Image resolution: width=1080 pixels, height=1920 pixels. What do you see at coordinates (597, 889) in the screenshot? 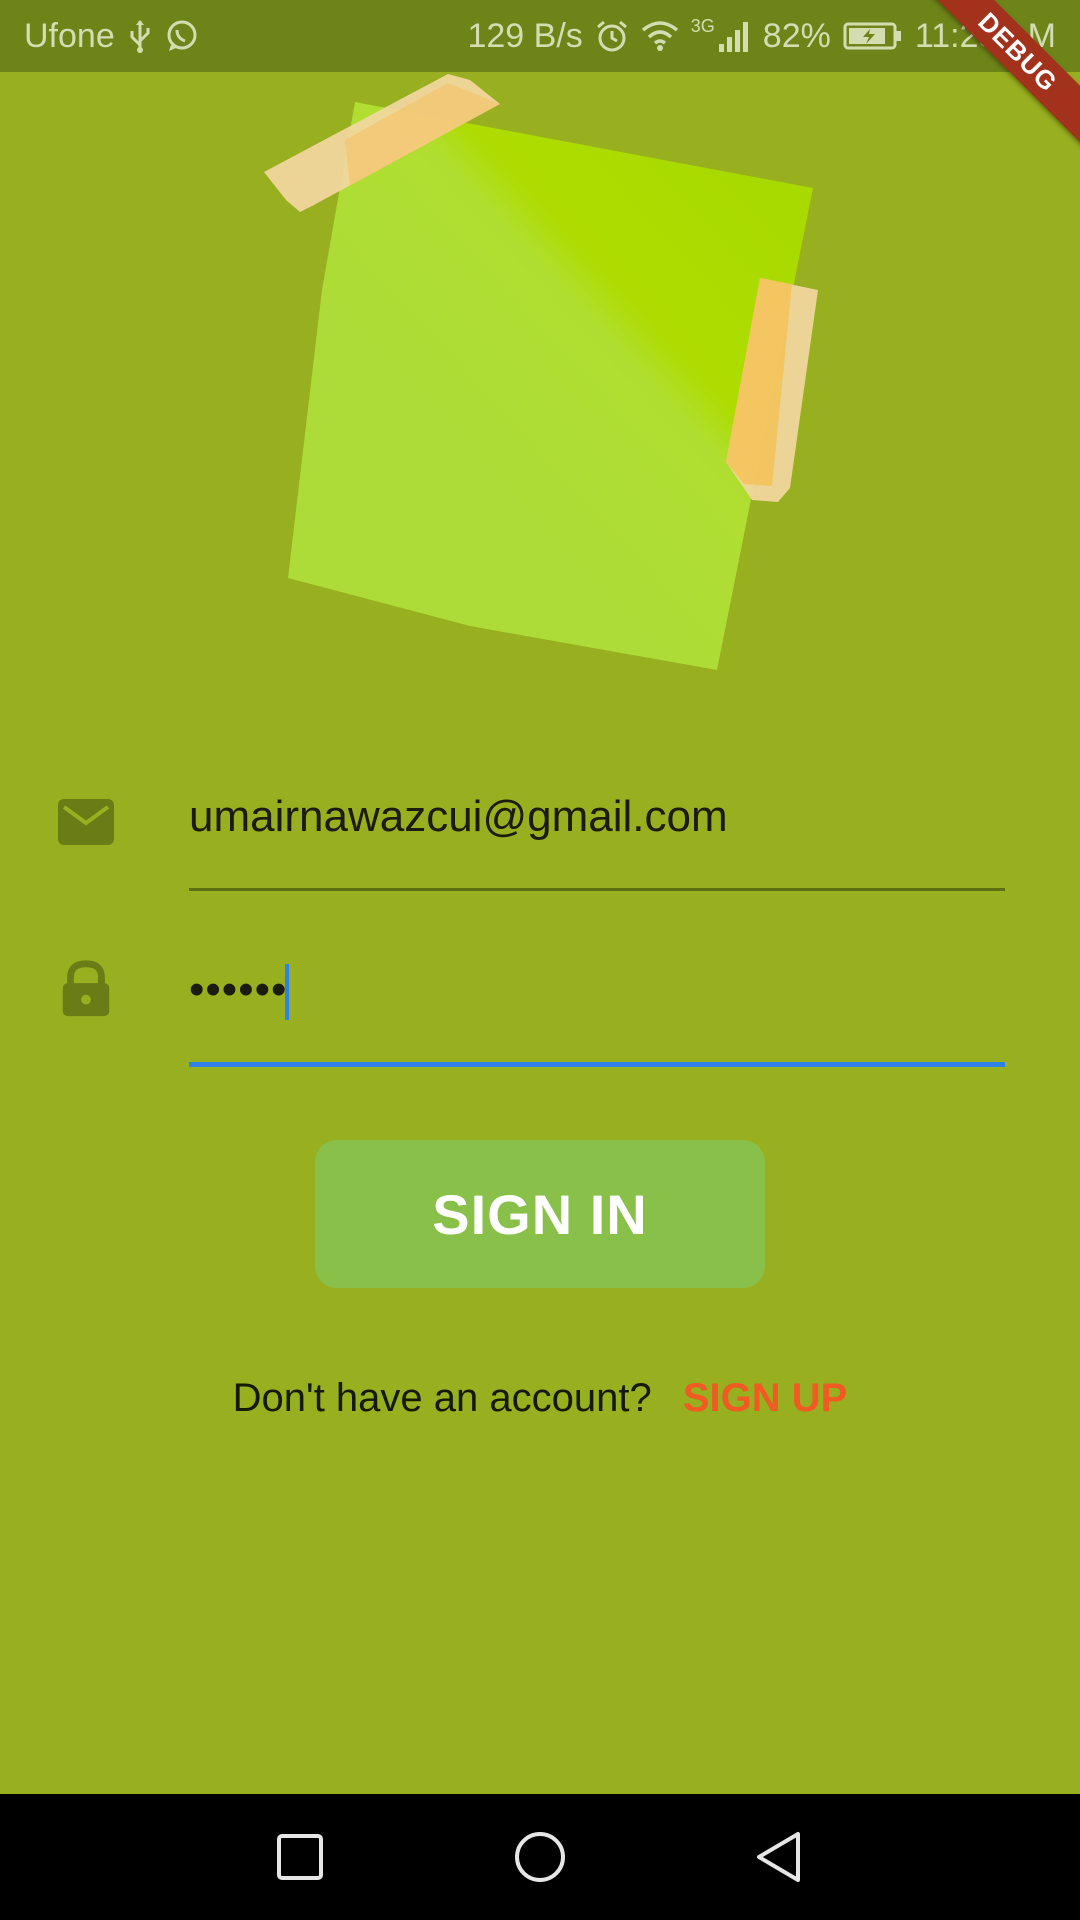
I see `email-field-underline` at bounding box center [597, 889].